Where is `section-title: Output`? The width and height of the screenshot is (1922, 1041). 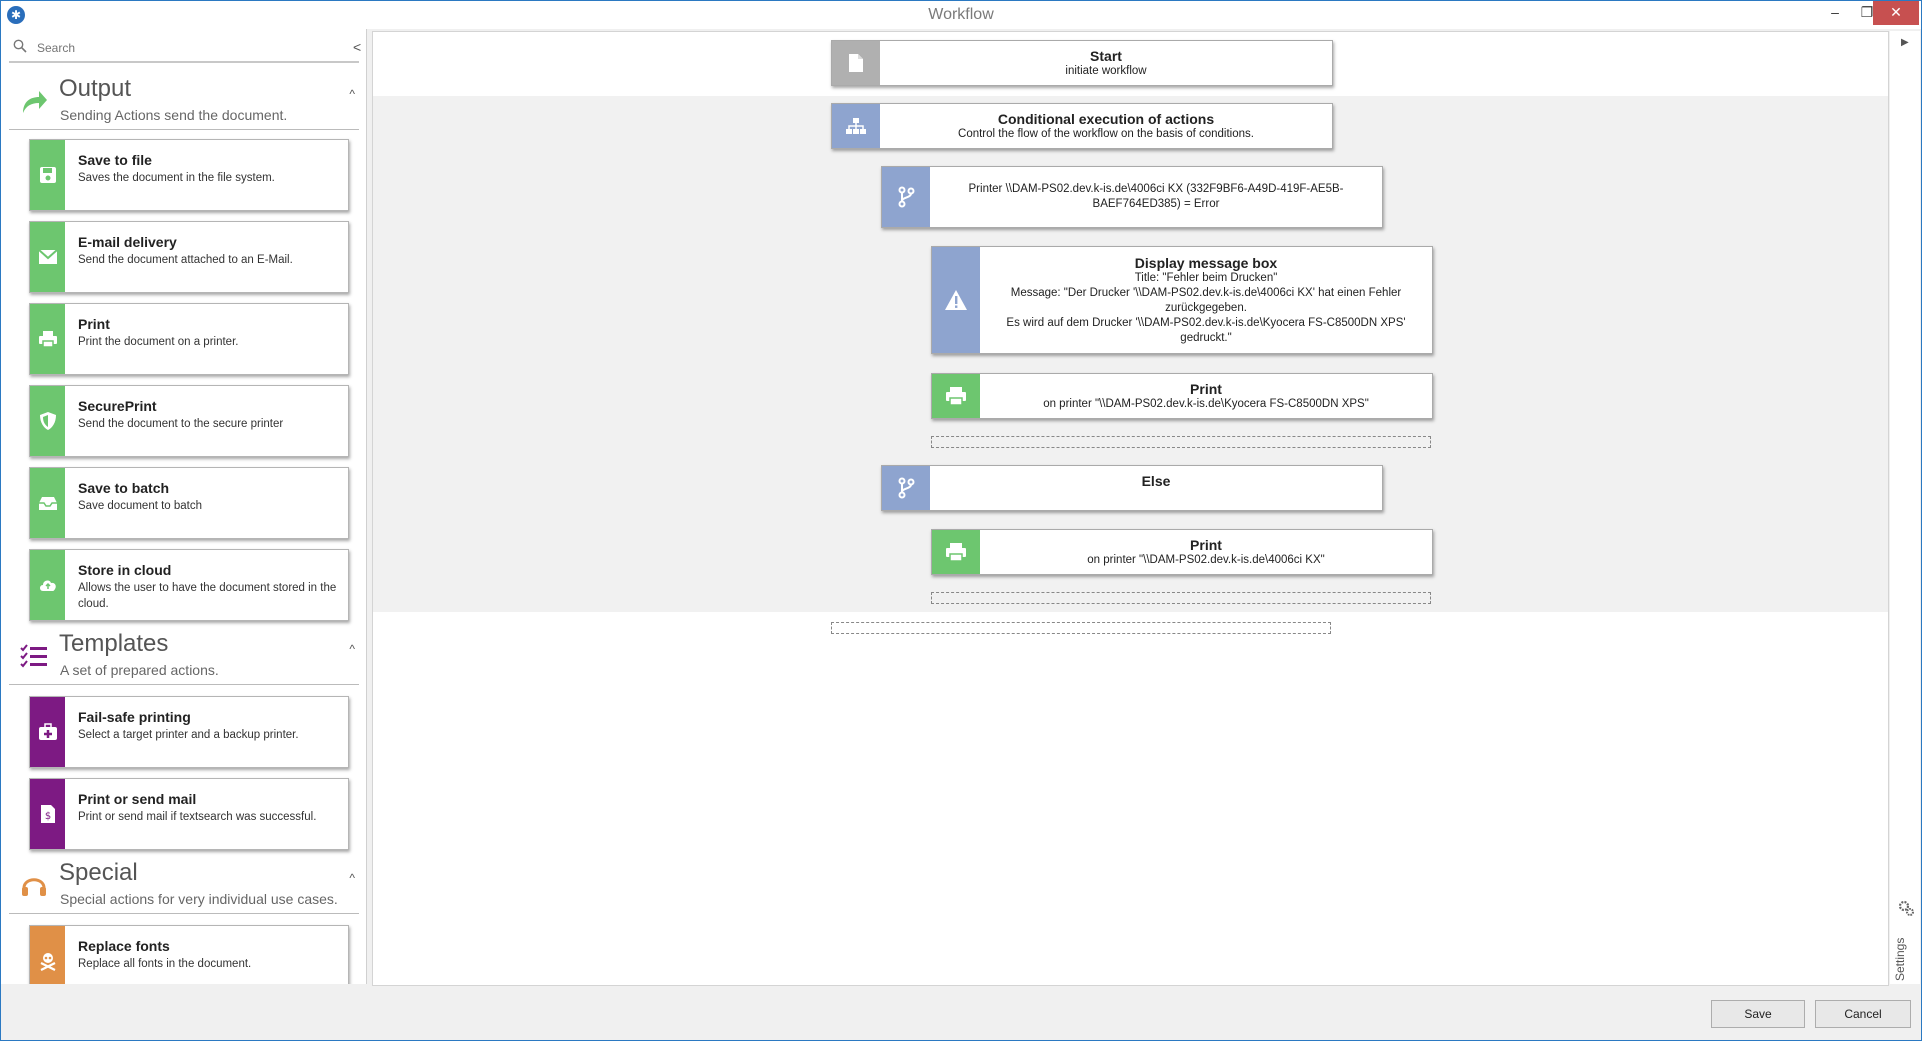
section-title: Output is located at coordinates (95, 88).